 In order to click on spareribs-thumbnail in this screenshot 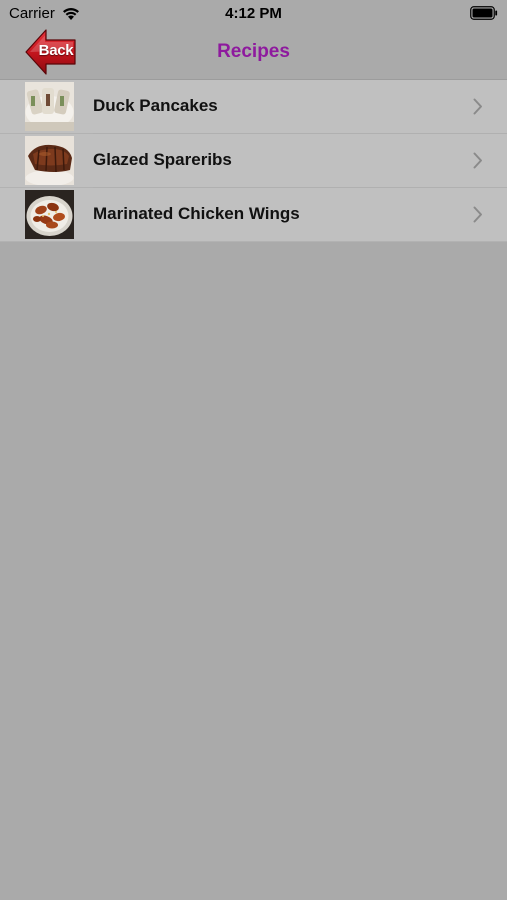, I will do `click(49, 160)`.